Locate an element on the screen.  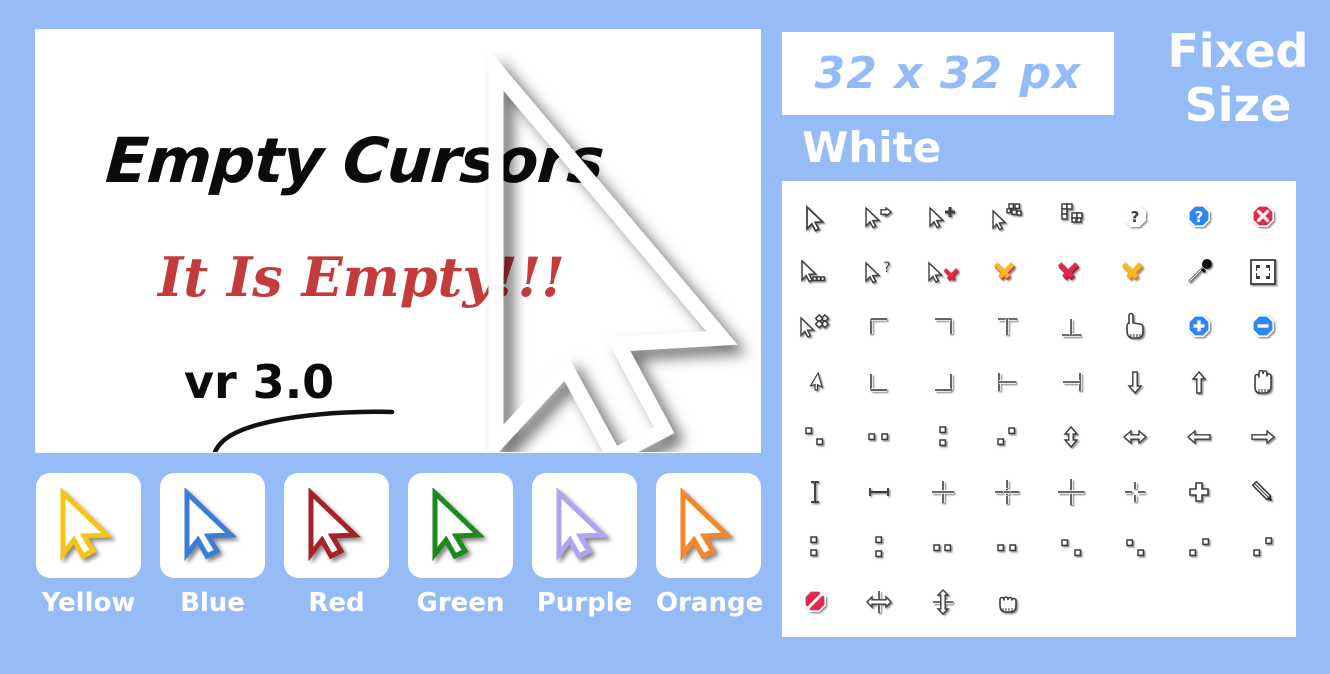
arrow-down-icon is located at coordinates (1135, 381).